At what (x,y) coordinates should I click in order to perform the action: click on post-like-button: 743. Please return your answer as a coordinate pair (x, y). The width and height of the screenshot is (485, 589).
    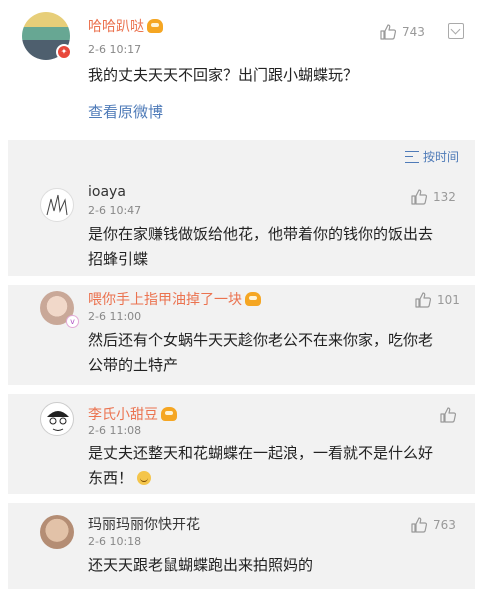
    Looking at the image, I should click on (402, 32).